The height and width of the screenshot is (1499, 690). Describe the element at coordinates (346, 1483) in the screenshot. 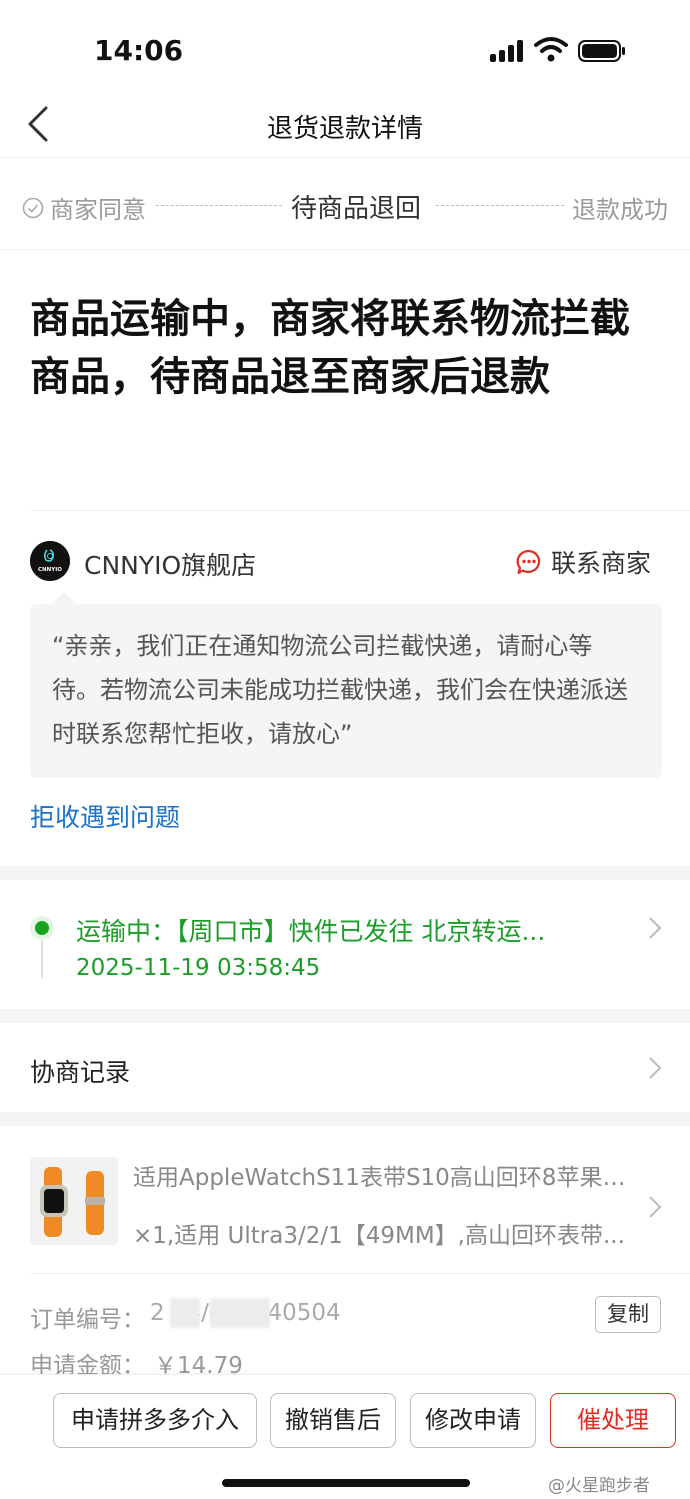

I see `home-indicator` at that location.